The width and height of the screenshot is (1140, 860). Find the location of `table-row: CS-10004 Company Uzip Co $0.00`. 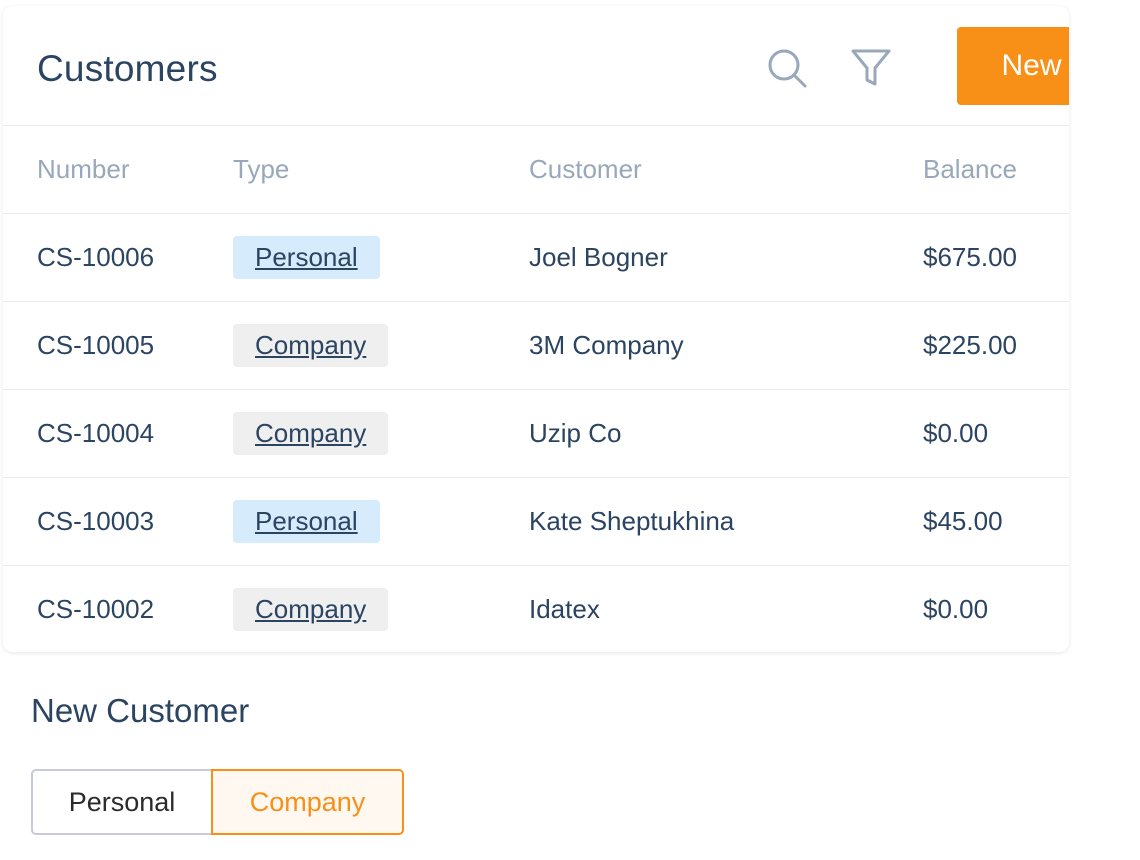

table-row: CS-10004 Company Uzip Co $0.00 is located at coordinates (536, 433).